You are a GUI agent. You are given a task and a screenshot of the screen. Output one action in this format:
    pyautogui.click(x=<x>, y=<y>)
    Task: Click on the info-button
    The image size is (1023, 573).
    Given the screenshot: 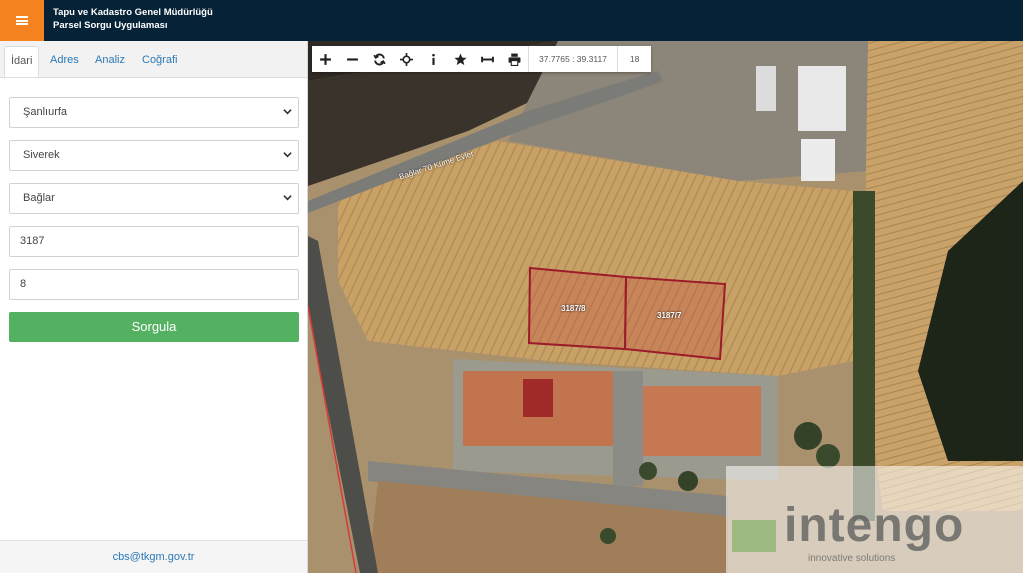 What is the action you would take?
    pyautogui.click(x=433, y=59)
    